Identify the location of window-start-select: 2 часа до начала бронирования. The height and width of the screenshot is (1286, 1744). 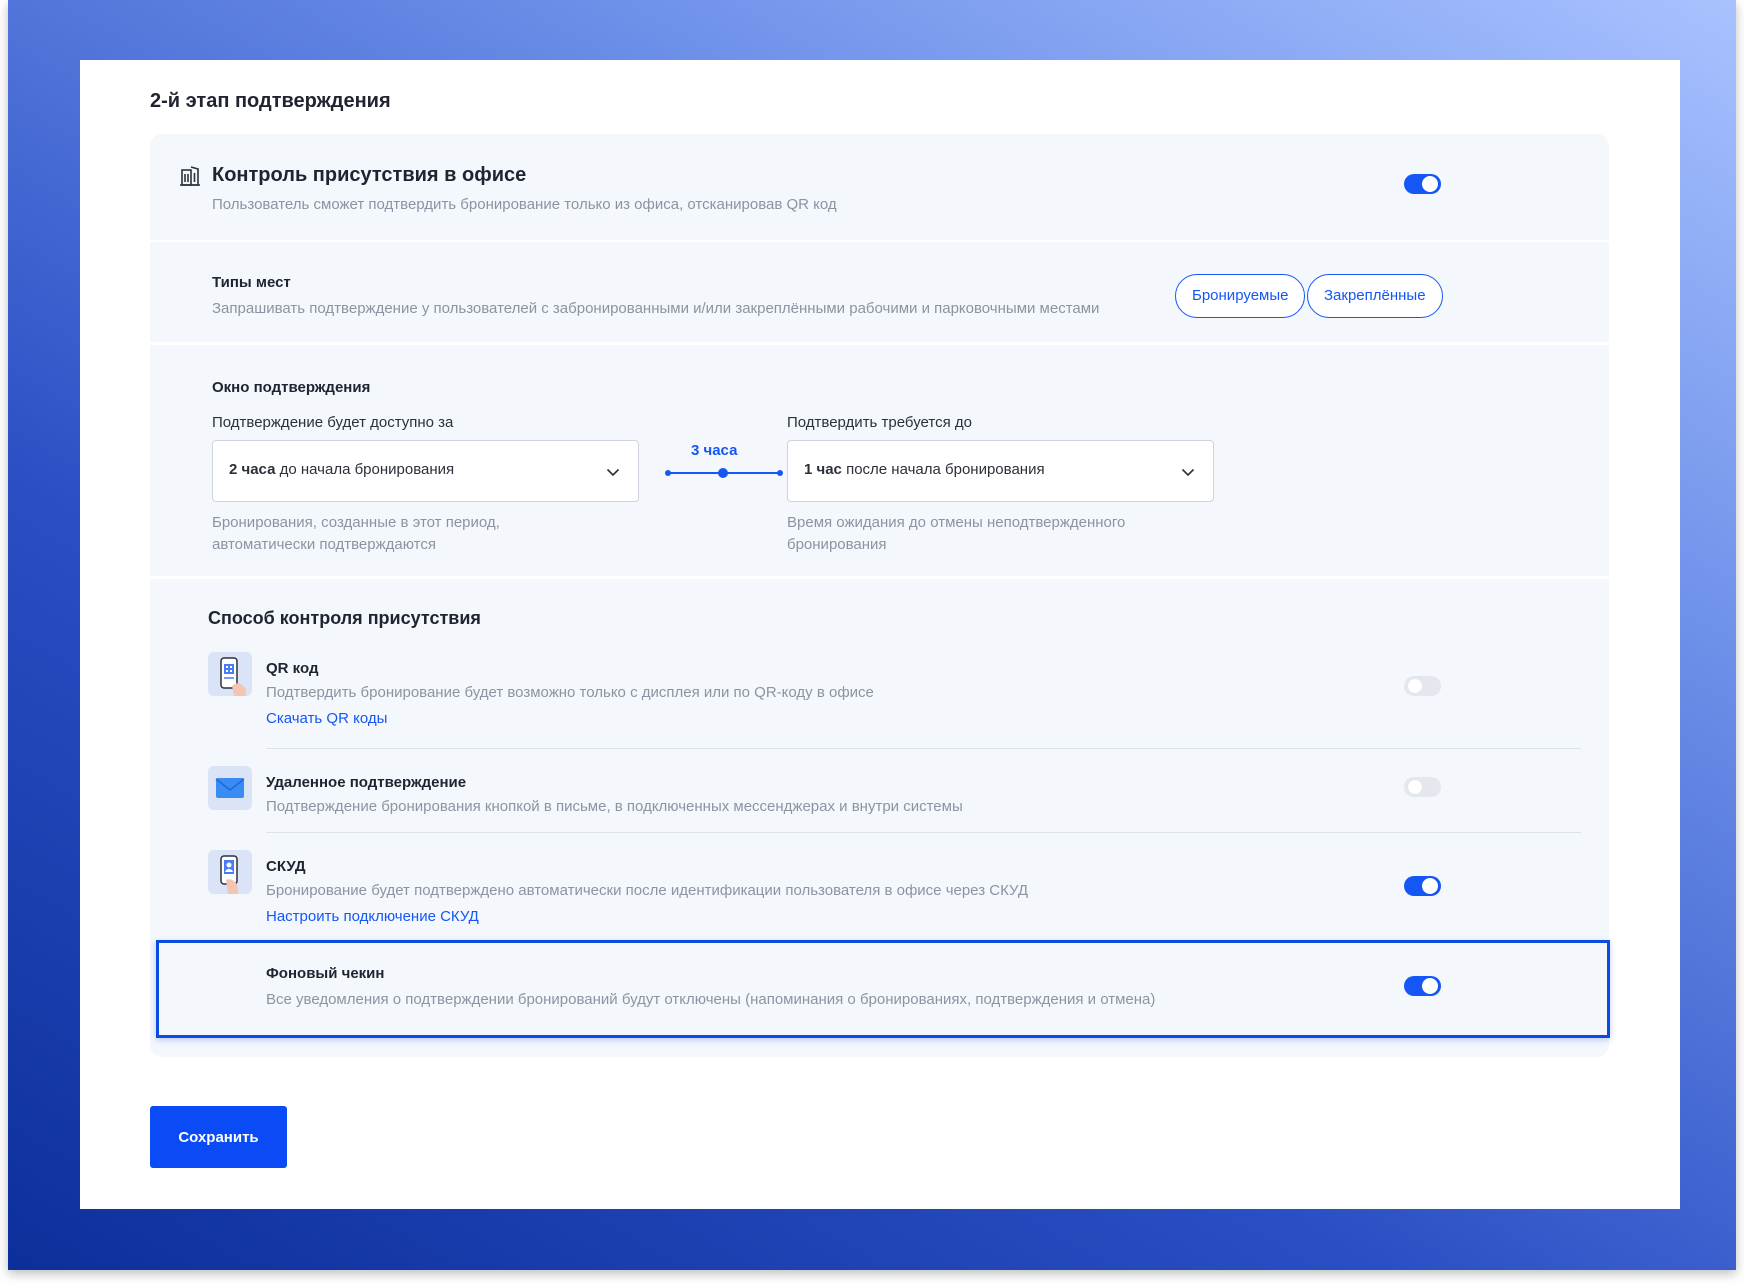
(425, 471).